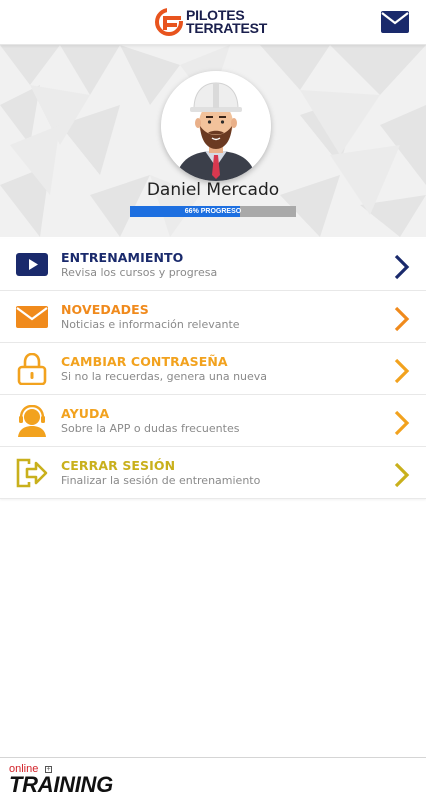 The height and width of the screenshot is (800, 426). Describe the element at coordinates (32, 369) in the screenshot. I see `padlock-icon` at that location.